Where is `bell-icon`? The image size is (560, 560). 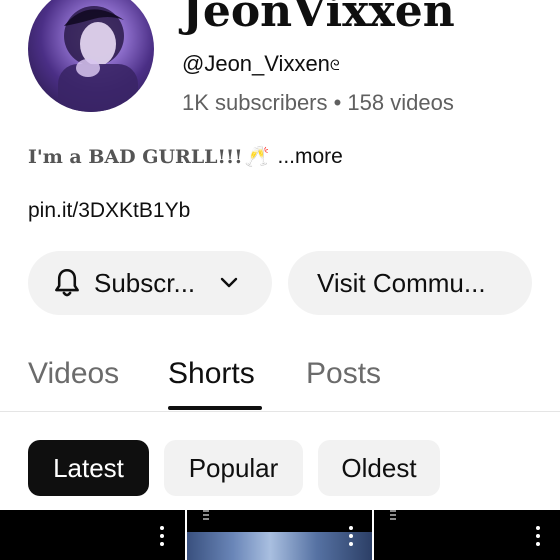 bell-icon is located at coordinates (67, 282).